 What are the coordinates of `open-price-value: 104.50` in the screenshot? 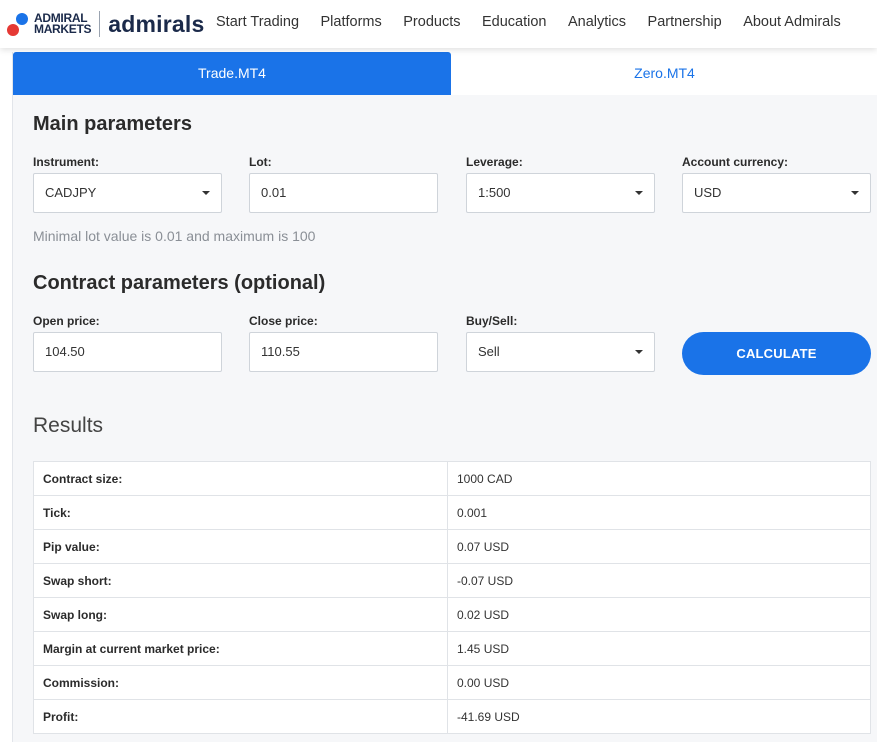 It's located at (65, 351).